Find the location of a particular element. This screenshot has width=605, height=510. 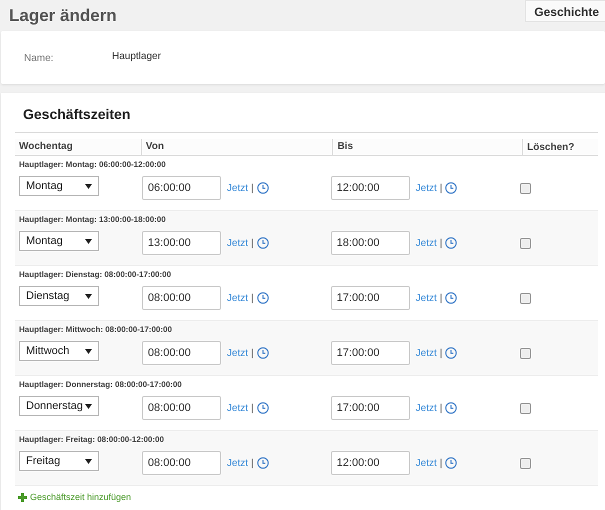

row-caption: Hauptlager: Mittwoch: 08:00:00-17:00:00 is located at coordinates (96, 329).